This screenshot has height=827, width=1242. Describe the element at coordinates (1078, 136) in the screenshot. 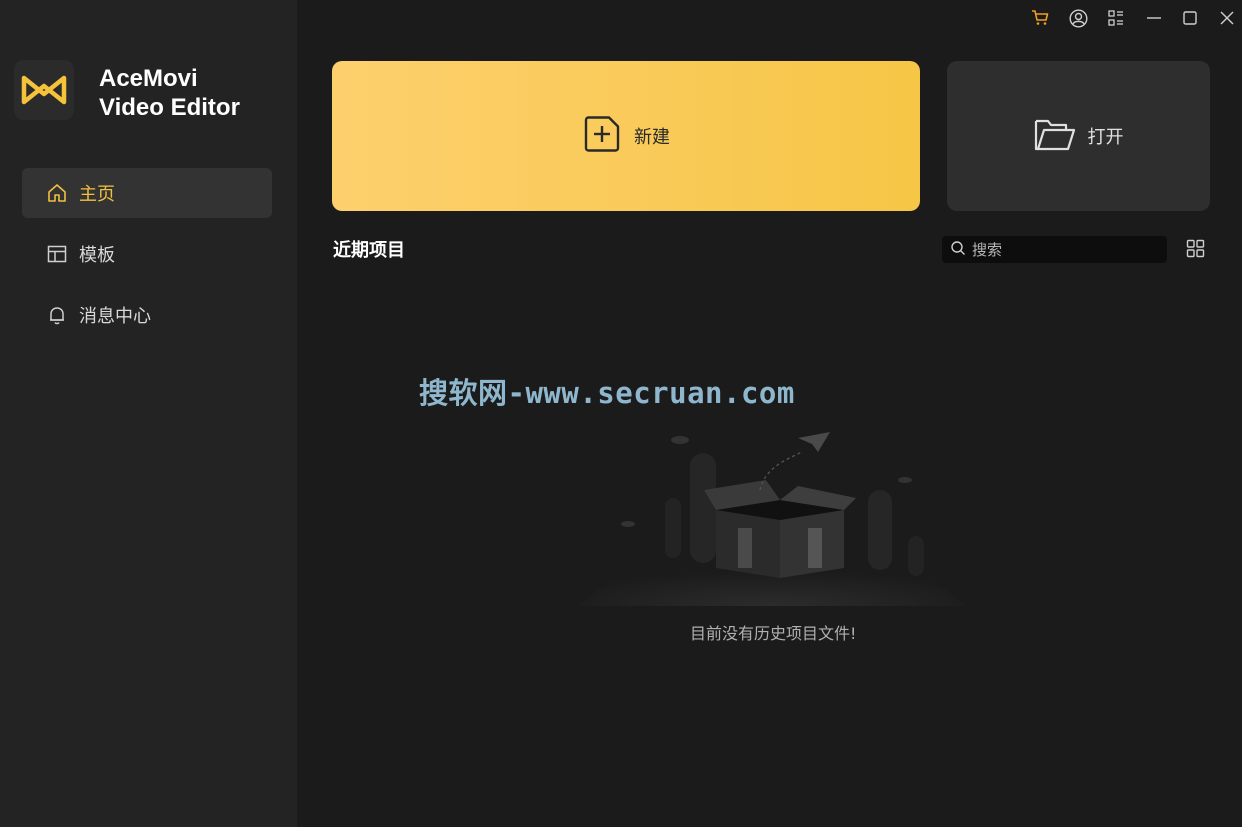

I see `open-project-button: 打开` at that location.